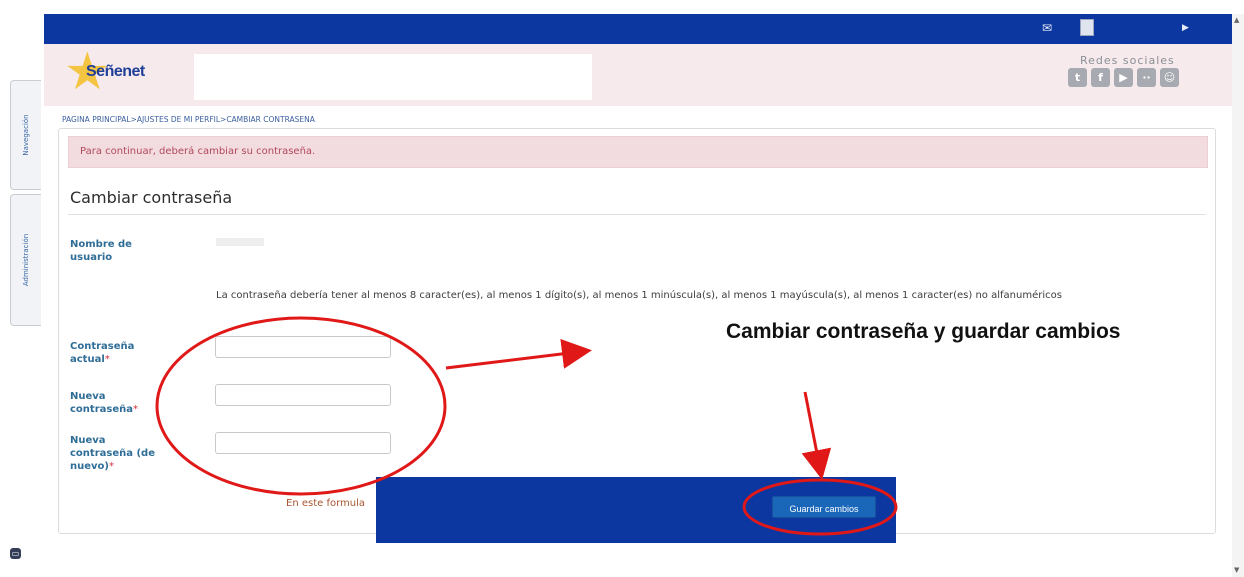 The width and height of the screenshot is (1244, 577). What do you see at coordinates (301, 406) in the screenshot?
I see `annotation-ellipse-fields` at bounding box center [301, 406].